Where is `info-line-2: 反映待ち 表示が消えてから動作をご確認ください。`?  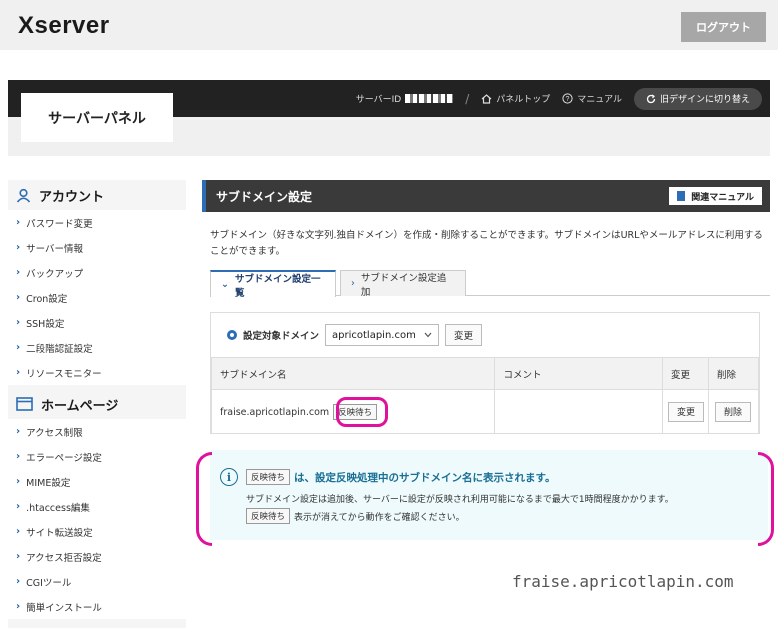 info-line-2: 反映待ち 表示が消えてから動作をご確認ください。 is located at coordinates (355, 516).